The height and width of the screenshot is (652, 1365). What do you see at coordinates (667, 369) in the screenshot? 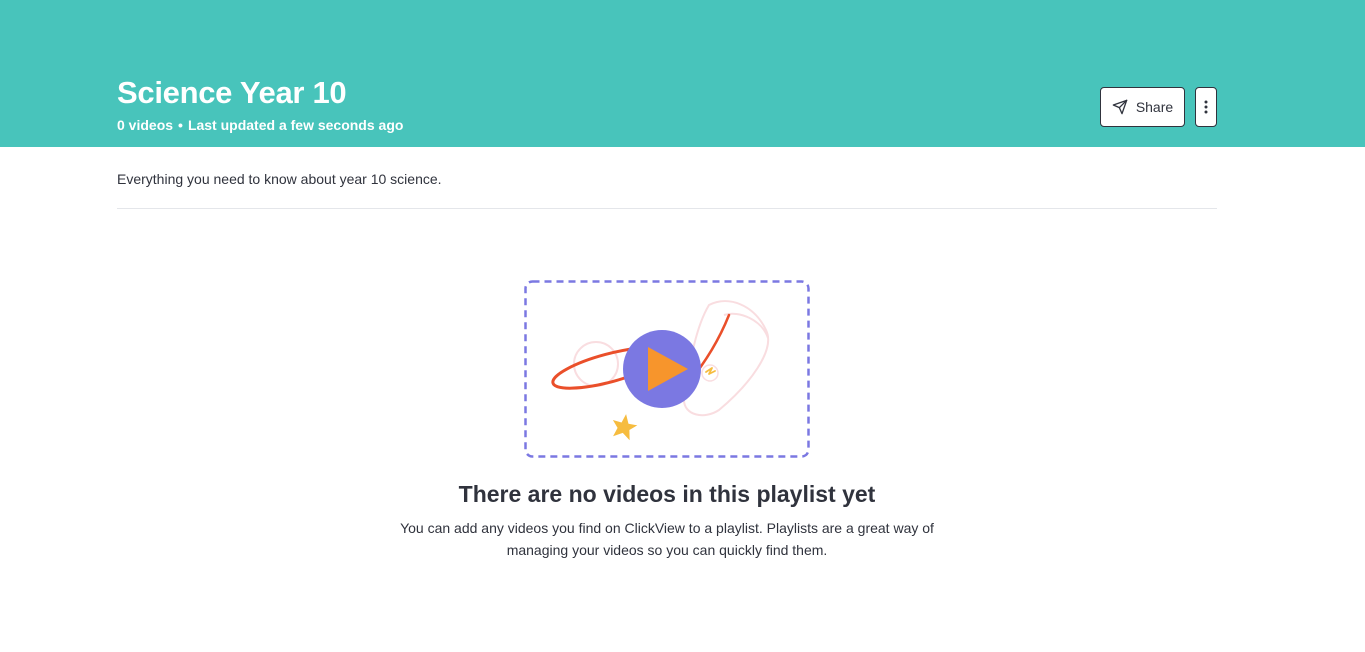
I see `empty-playlist-illustration` at bounding box center [667, 369].